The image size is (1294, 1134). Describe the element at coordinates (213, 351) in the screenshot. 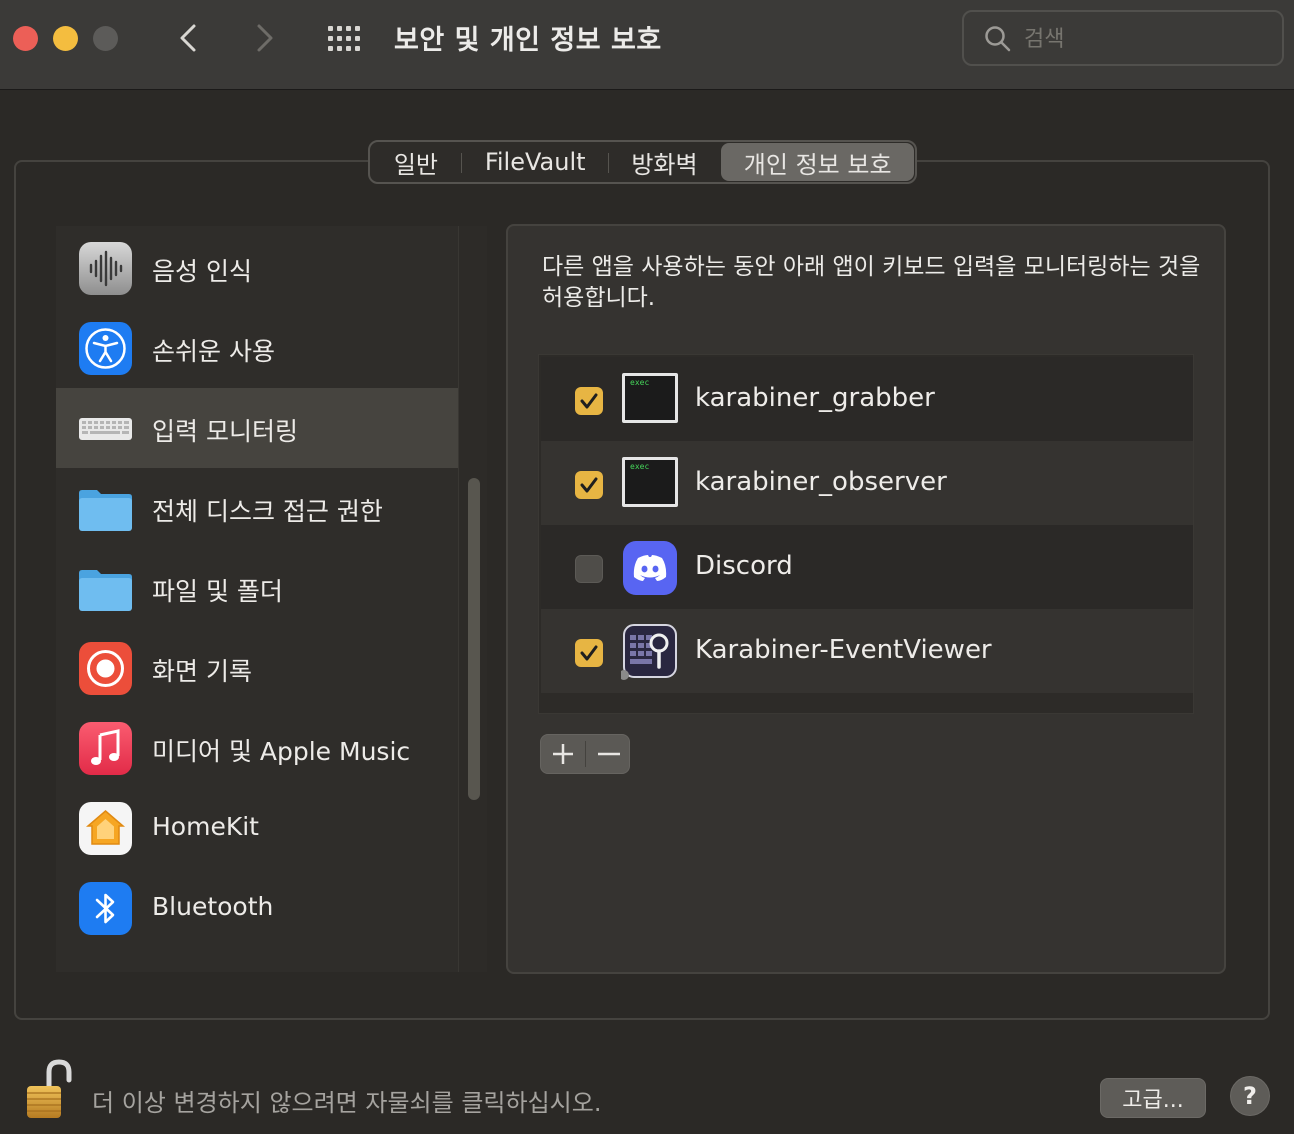

I see `sidebar-item-label: 손쉬운 사용` at that location.